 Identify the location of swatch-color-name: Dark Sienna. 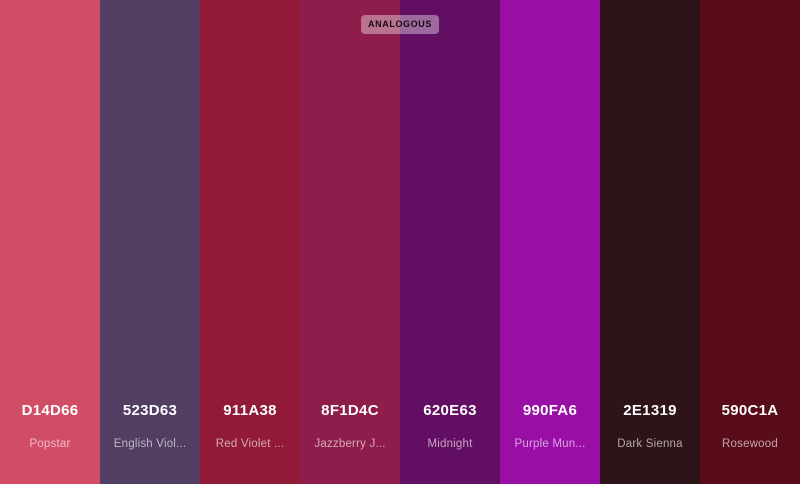
(650, 444).